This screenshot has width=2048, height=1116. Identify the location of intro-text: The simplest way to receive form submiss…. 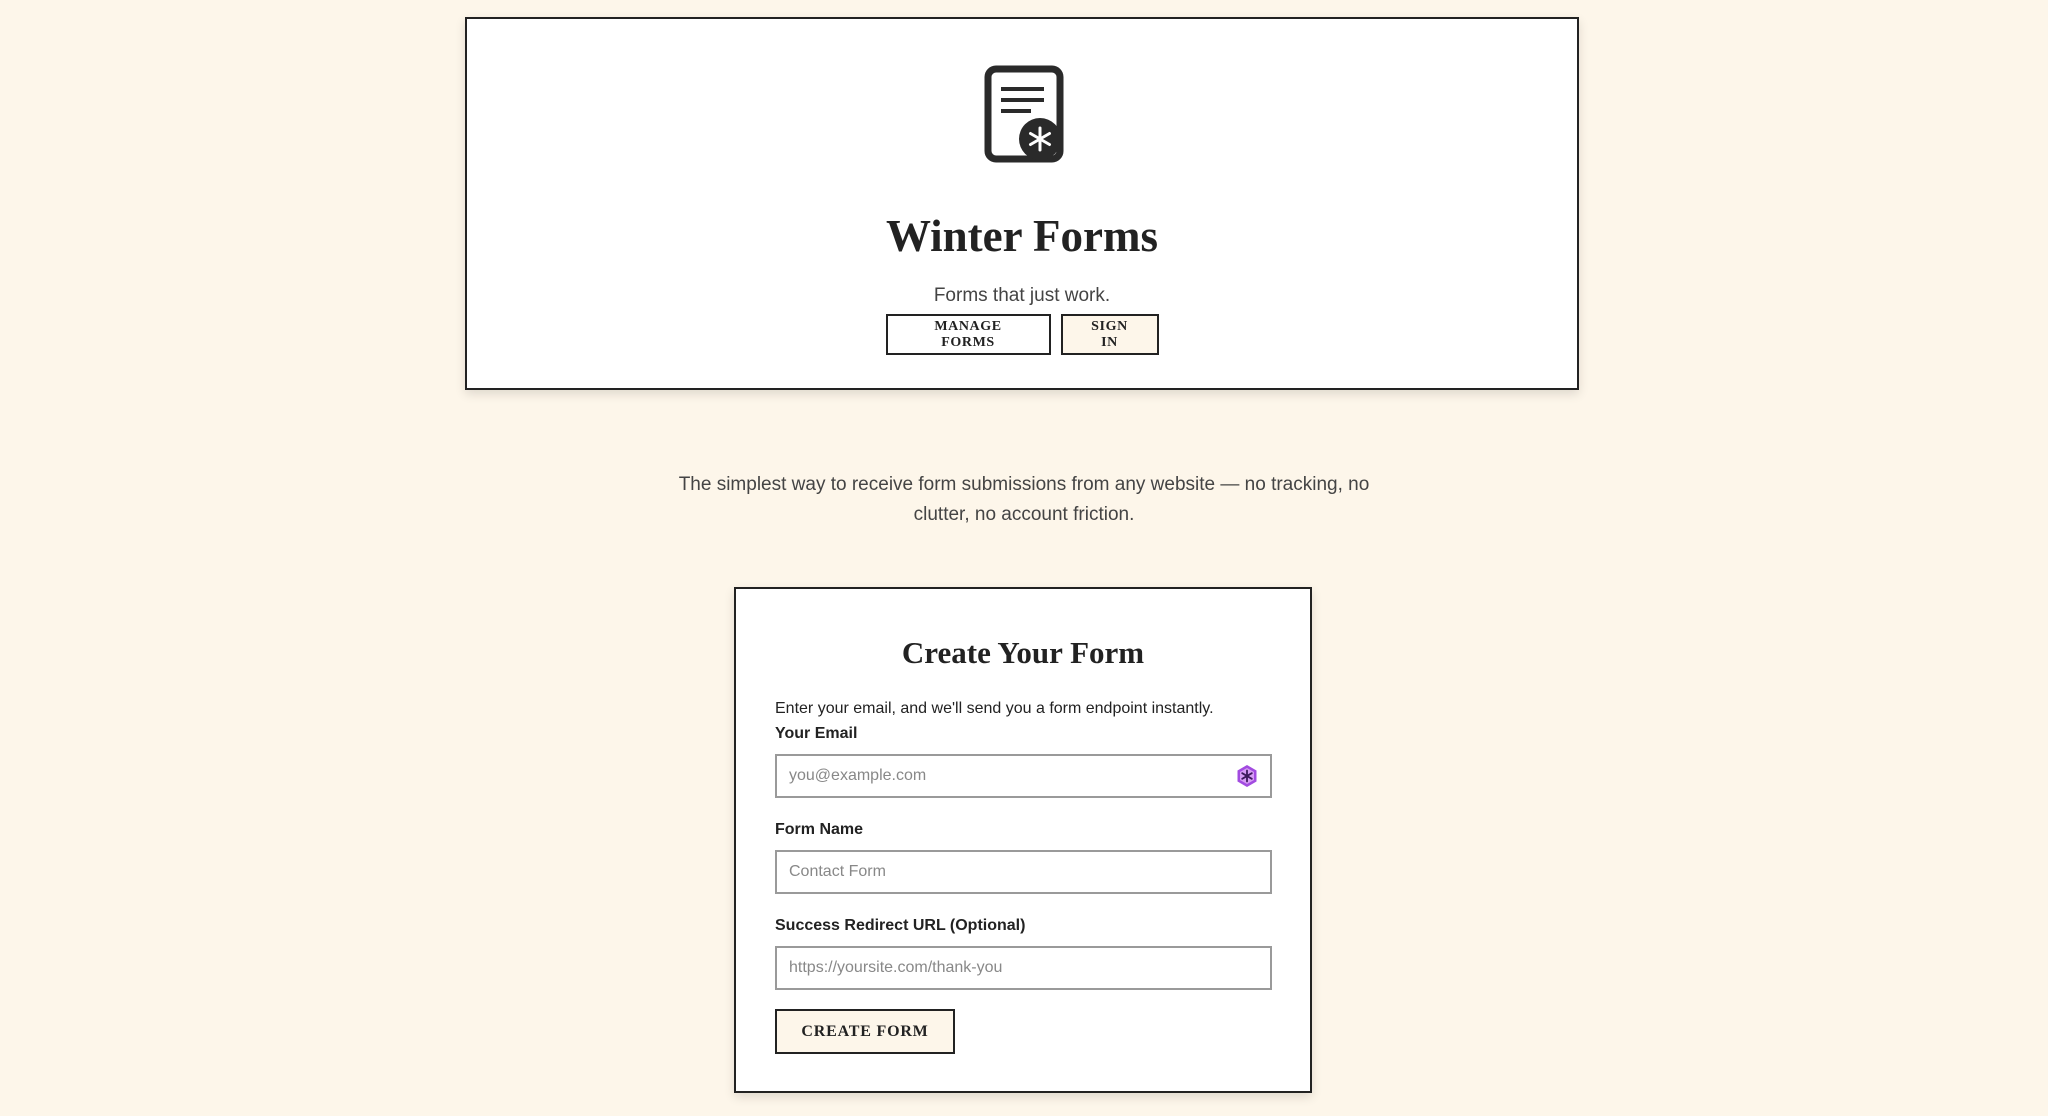
(1024, 499).